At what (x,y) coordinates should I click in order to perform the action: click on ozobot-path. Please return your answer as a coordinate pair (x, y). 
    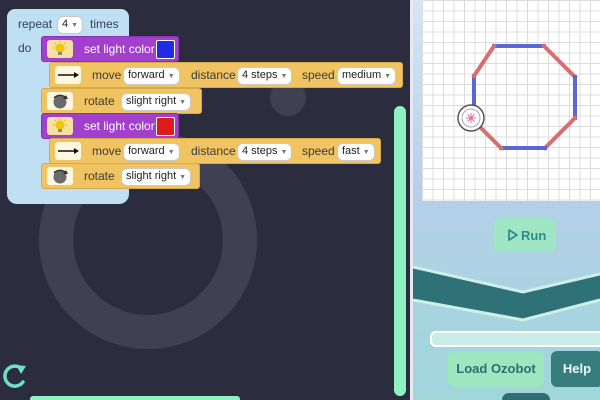
    Looking at the image, I should click on (524, 97).